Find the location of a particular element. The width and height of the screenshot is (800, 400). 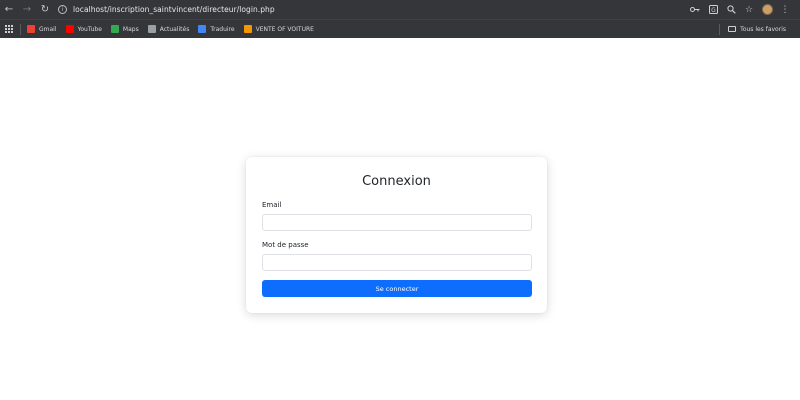

bookmark-item: Maps is located at coordinates (124, 29).